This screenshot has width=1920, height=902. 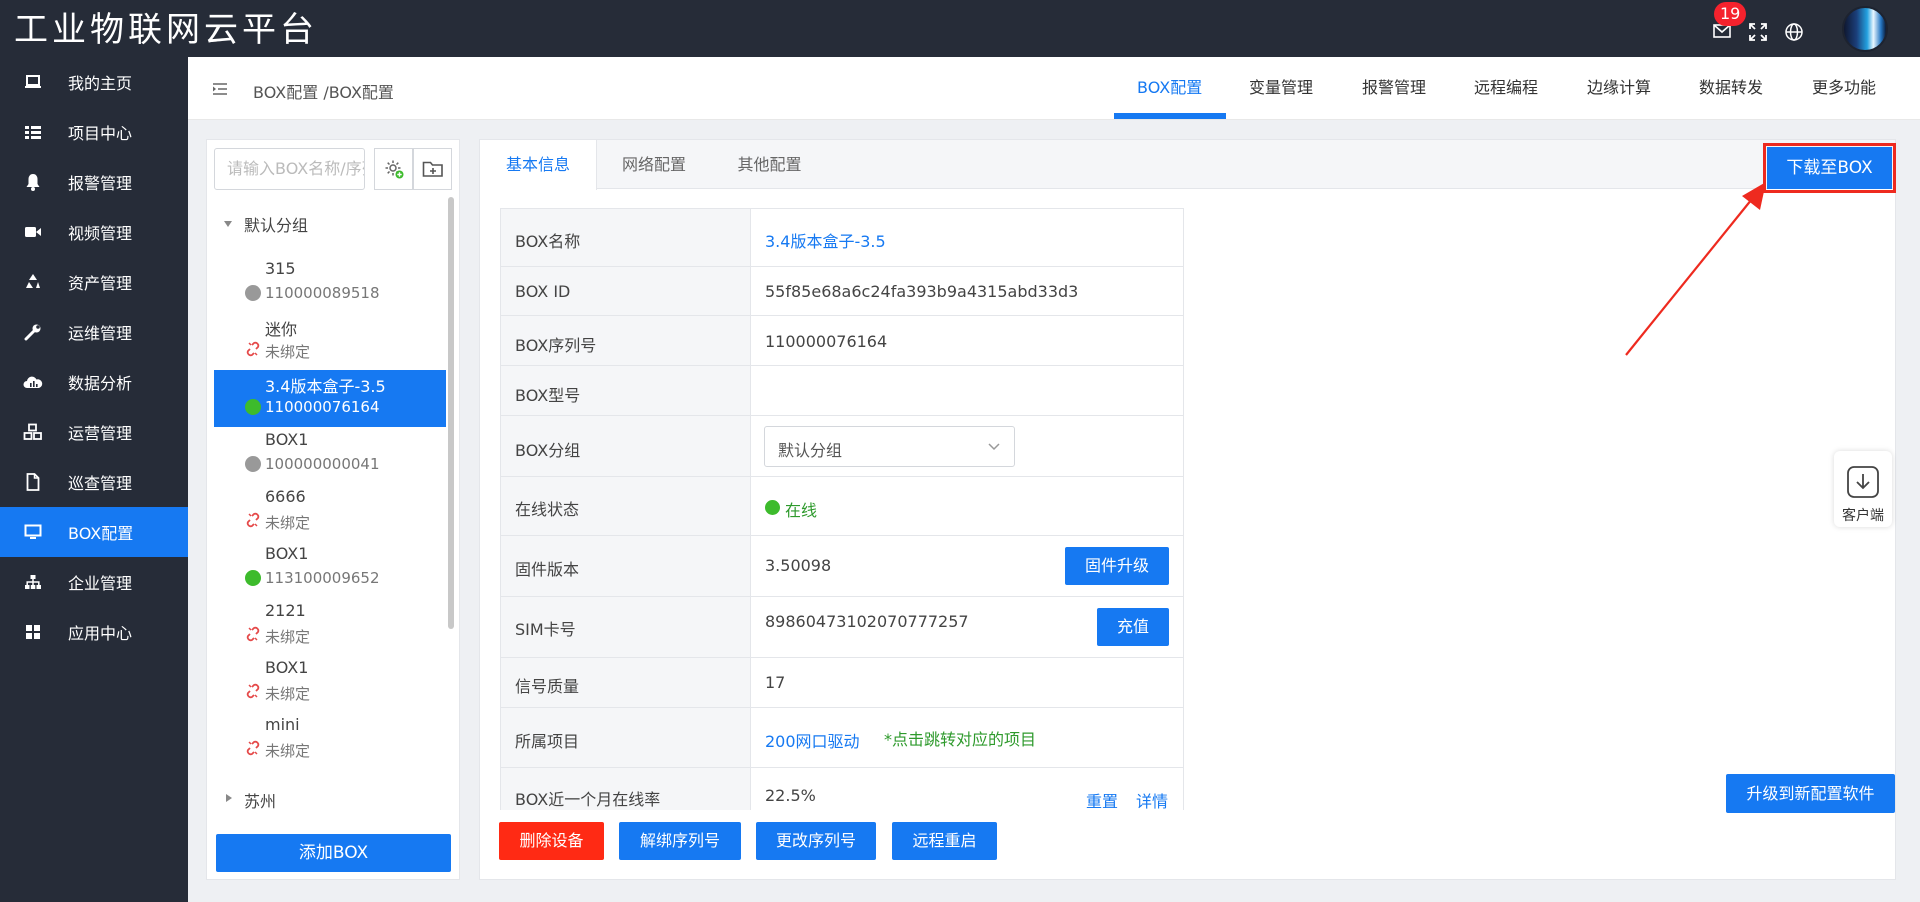 I want to click on box-id-value: 55f85e68a6c24fa393b9a4315abd33d3, so click(x=922, y=291).